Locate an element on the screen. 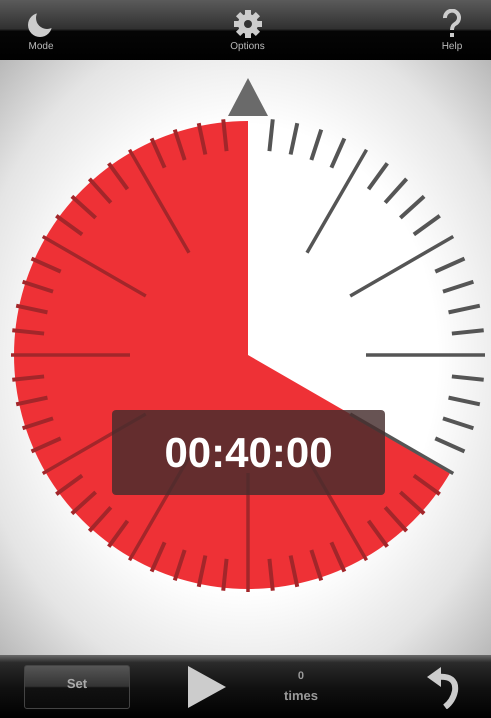  toolbar-button: Options is located at coordinates (247, 30).